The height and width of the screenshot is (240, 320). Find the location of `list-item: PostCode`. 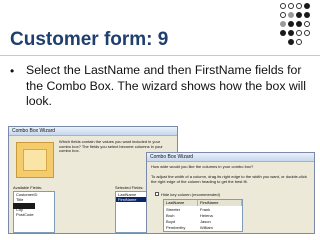

list-item: PostCode is located at coordinates (34, 214).